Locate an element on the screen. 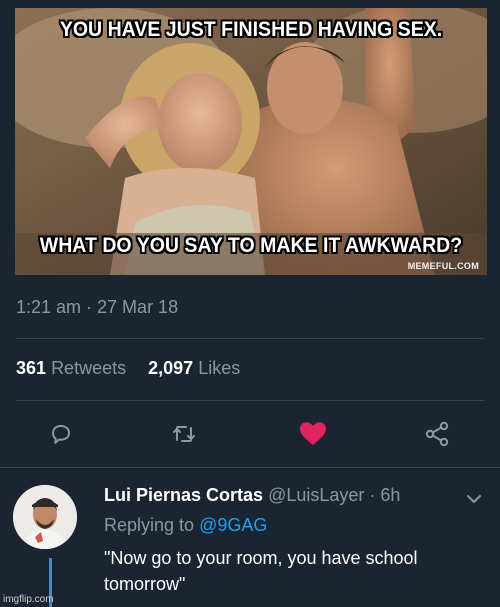 This screenshot has width=500, height=607. reply-author-name: Lui Piernas Cortas is located at coordinates (183, 495).